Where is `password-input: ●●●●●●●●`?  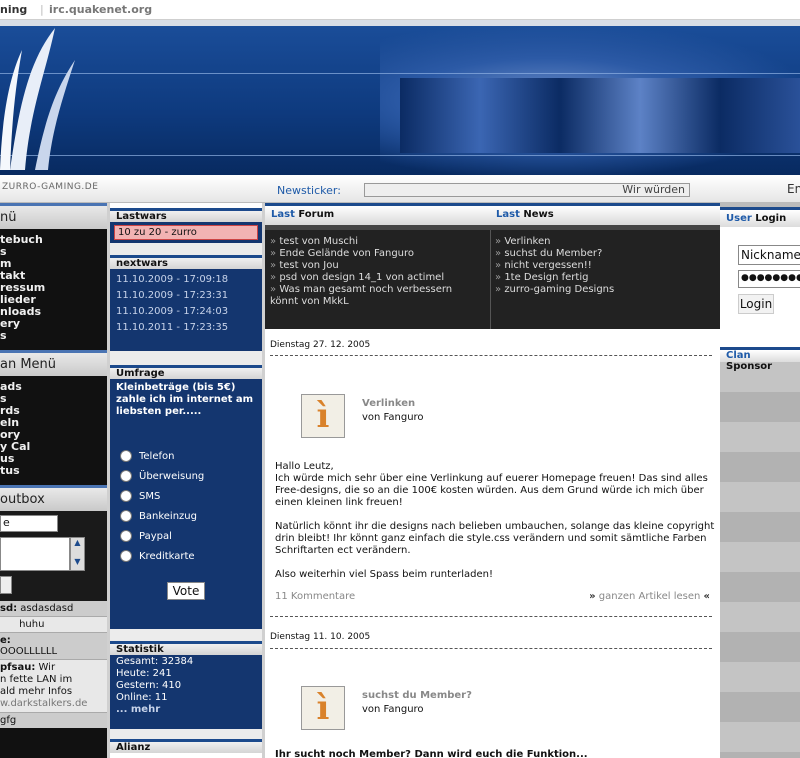
password-input: ●●●●●●●● is located at coordinates (769, 279).